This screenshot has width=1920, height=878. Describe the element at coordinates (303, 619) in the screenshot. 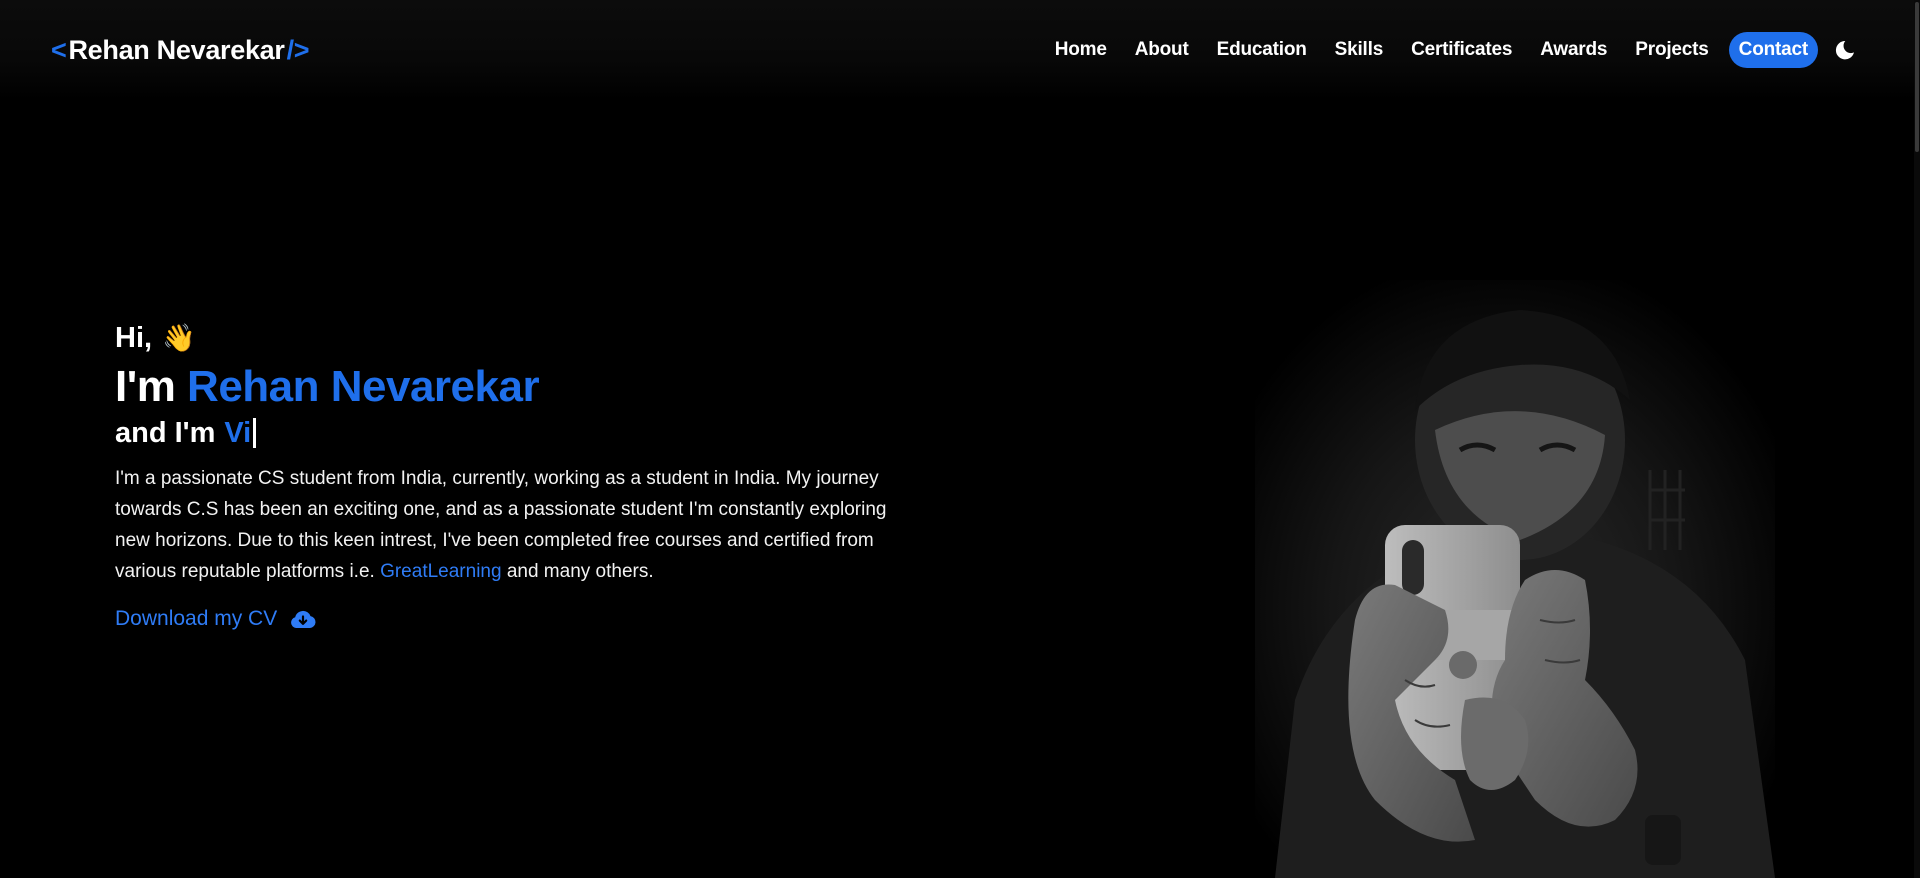

I see `cloud-download-icon` at that location.